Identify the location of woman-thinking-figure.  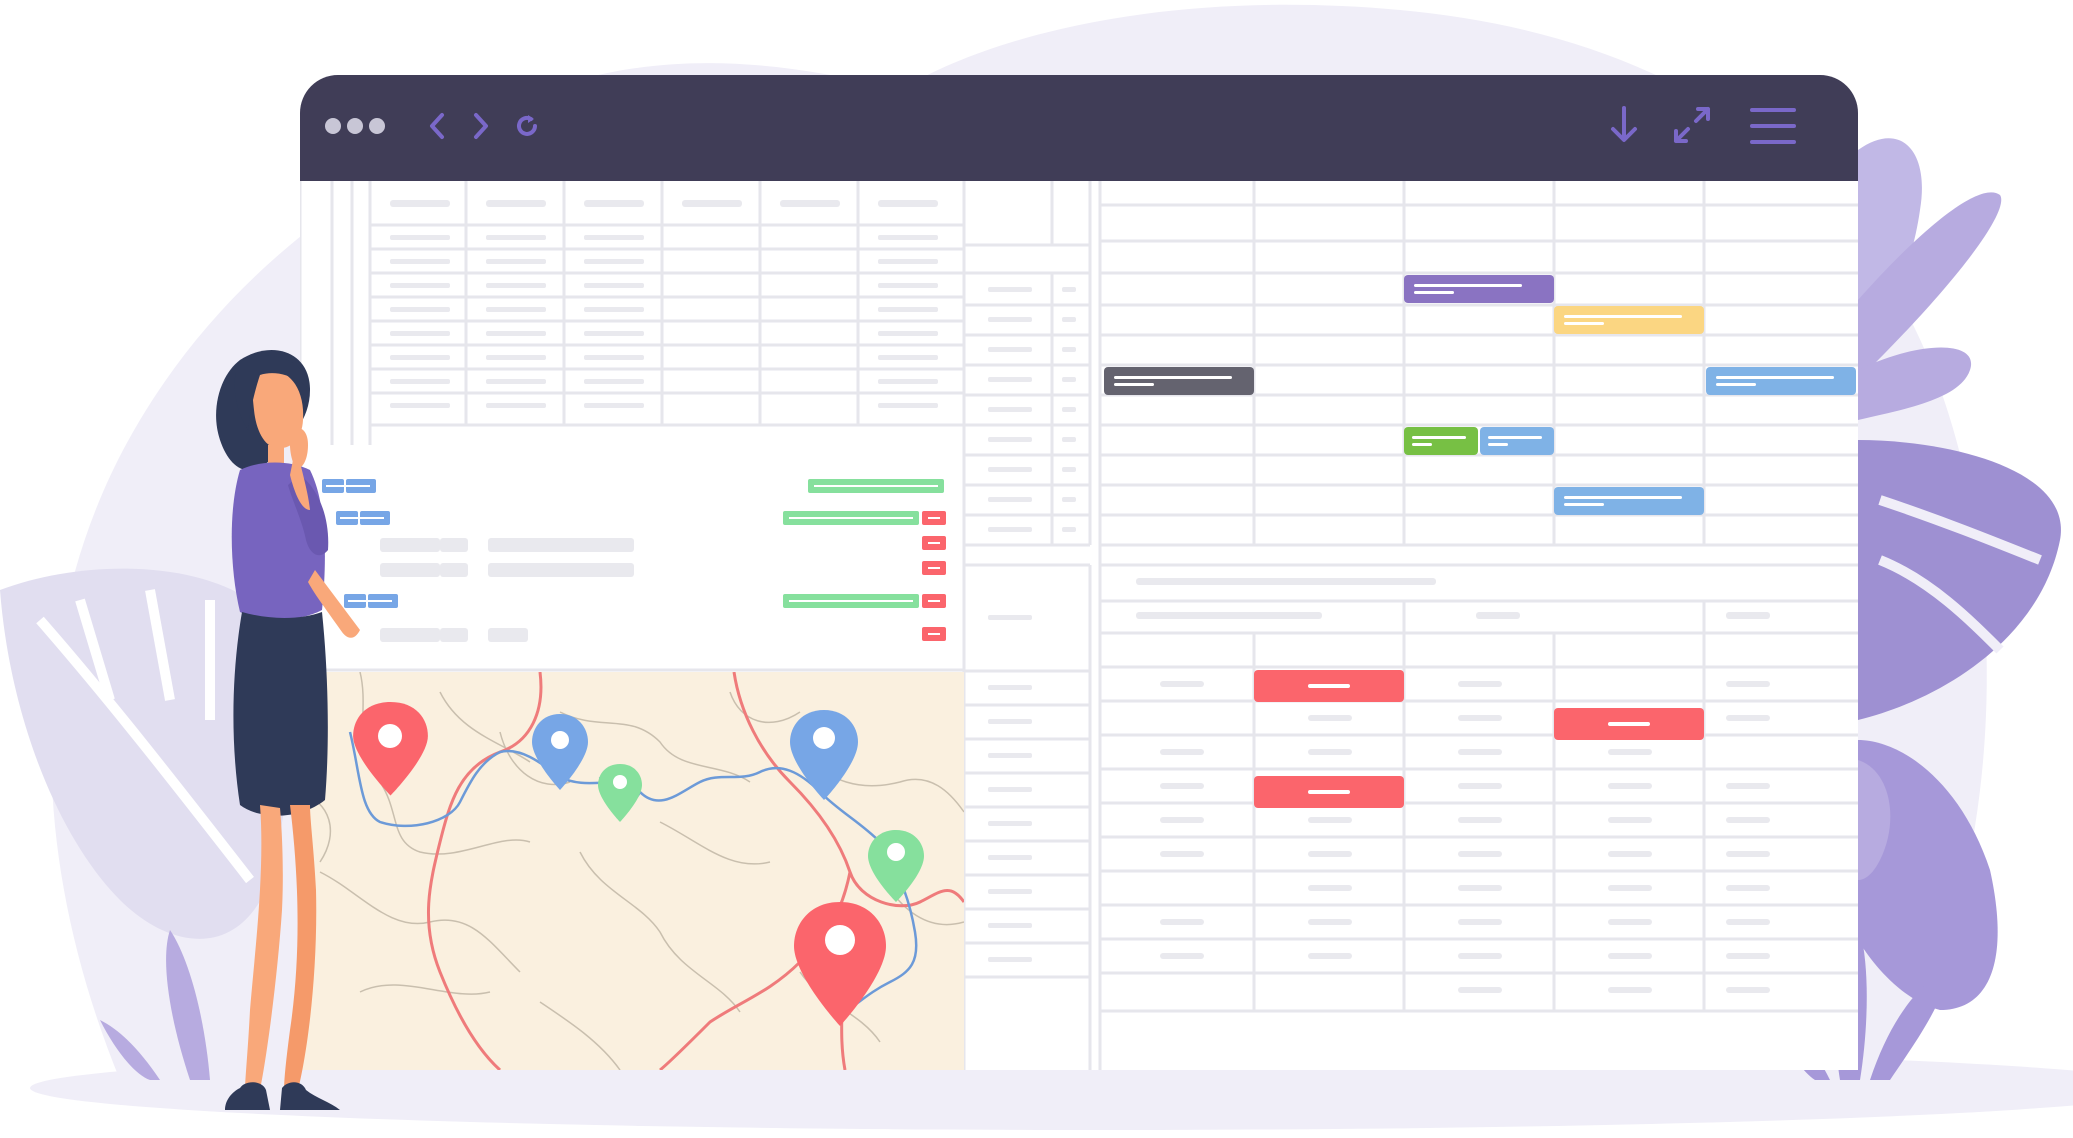
(288, 730).